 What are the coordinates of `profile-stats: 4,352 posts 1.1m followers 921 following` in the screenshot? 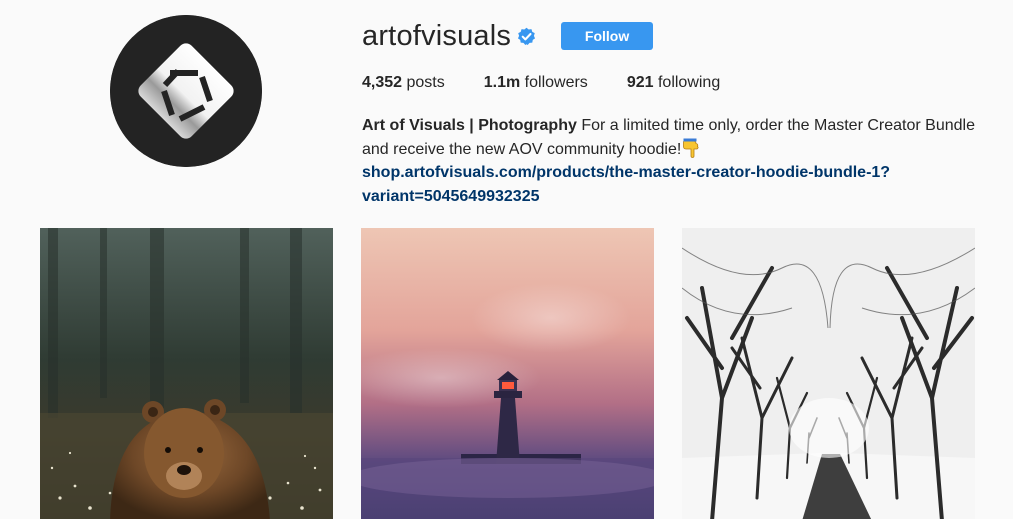 It's located at (560, 83).